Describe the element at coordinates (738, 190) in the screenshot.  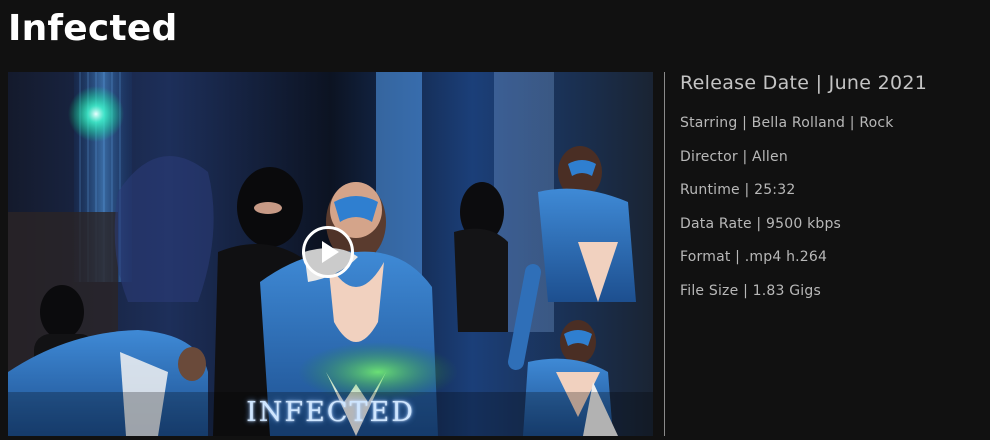
I see `runtime-info: Runtime | 25:32` at that location.